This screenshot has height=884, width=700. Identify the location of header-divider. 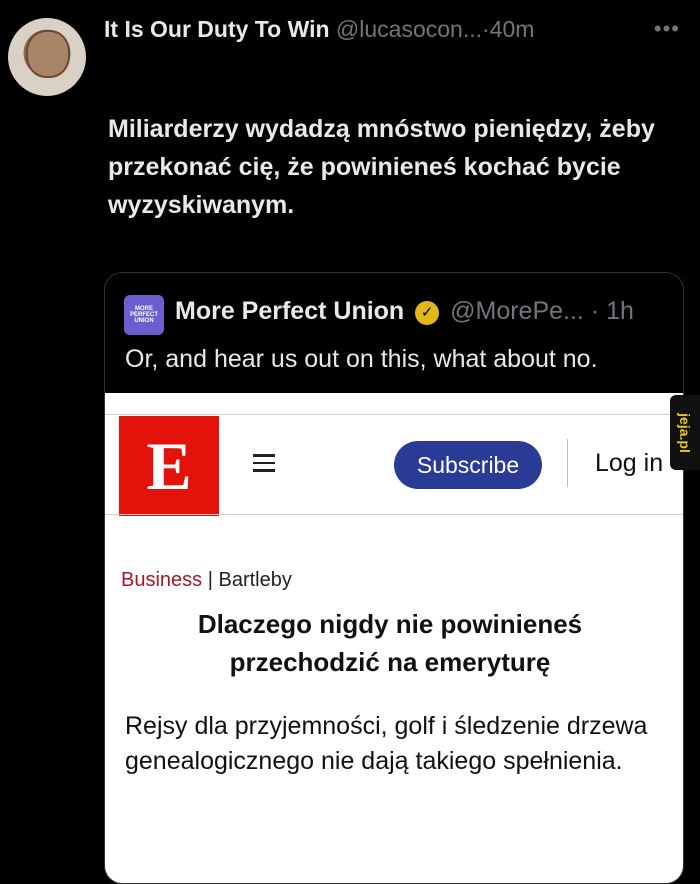
(567, 463).